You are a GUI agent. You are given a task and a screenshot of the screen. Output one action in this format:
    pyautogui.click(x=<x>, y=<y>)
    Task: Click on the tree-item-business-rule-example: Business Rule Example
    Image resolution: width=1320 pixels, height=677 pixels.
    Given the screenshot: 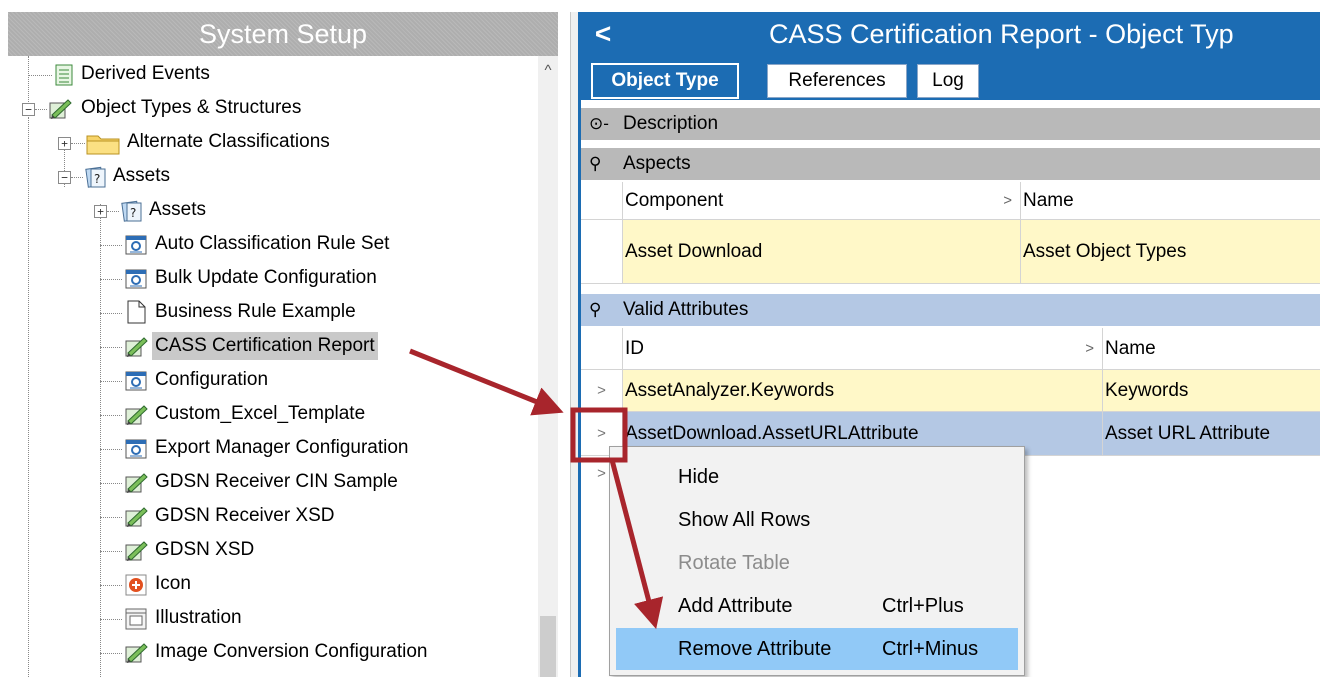 What is the action you would take?
    pyautogui.click(x=270, y=313)
    